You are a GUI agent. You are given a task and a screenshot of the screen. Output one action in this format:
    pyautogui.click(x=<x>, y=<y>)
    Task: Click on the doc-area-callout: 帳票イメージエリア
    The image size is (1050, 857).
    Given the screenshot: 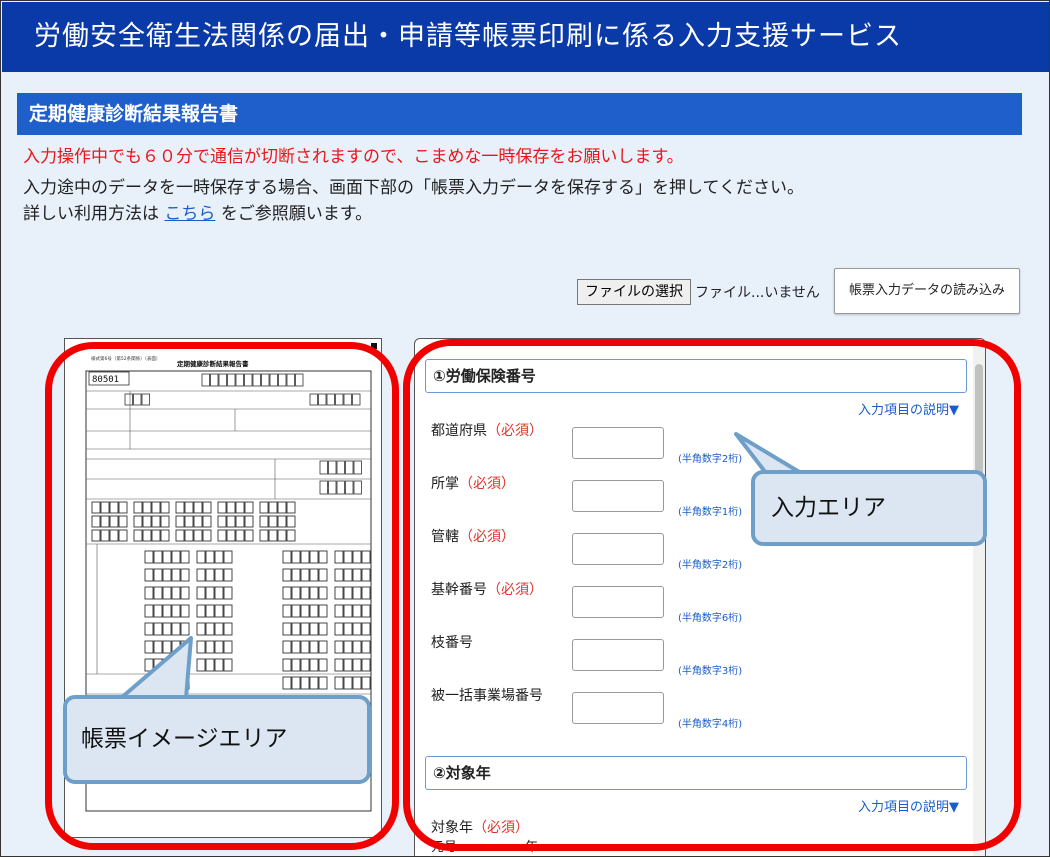 What is the action you would take?
    pyautogui.click(x=217, y=739)
    